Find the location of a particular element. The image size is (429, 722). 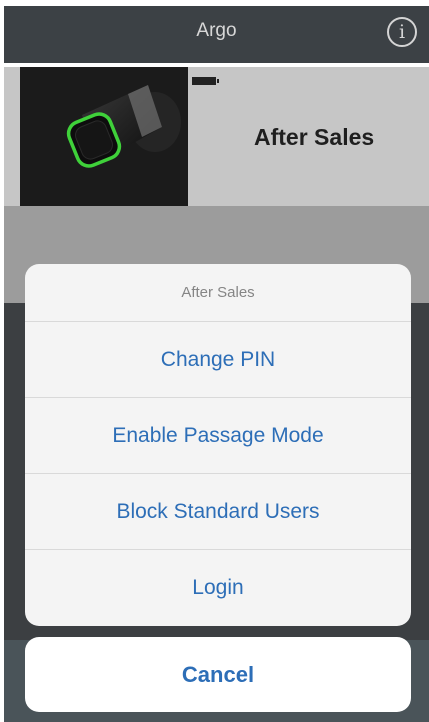

page-title: Argo is located at coordinates (216, 30).